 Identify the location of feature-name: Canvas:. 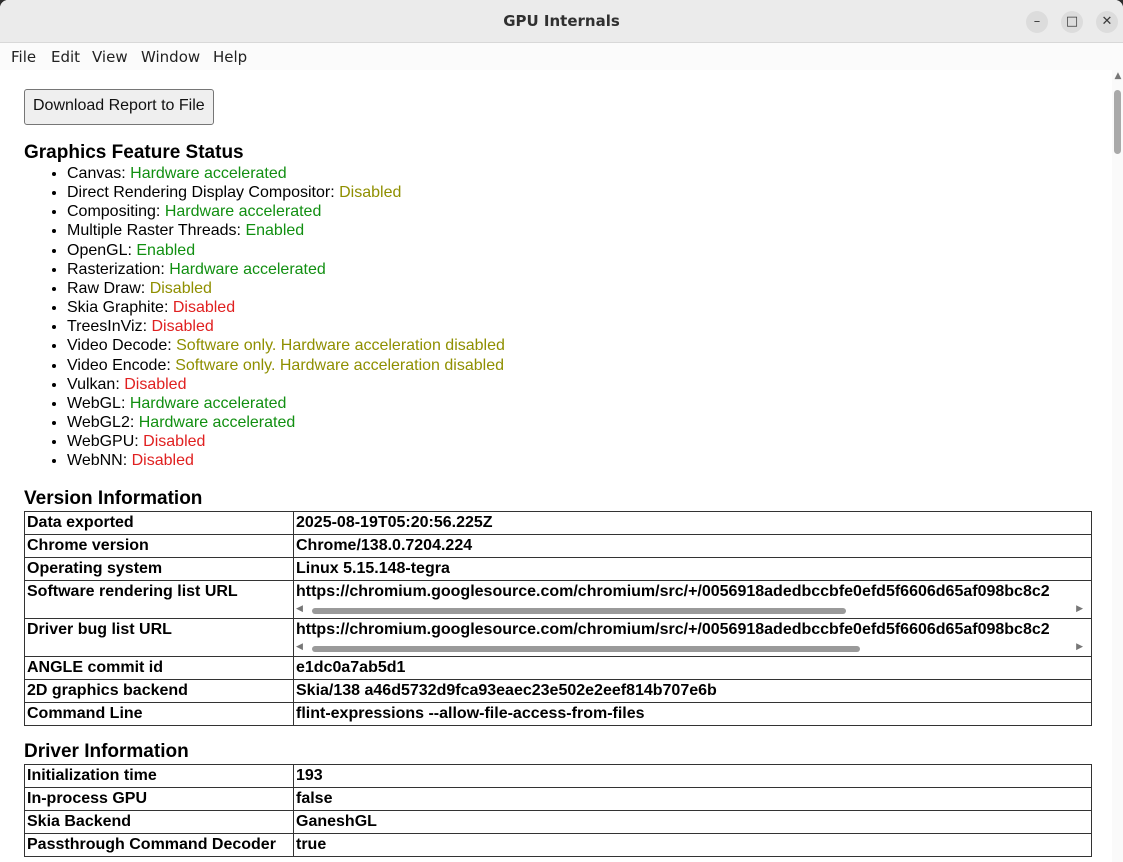
(99, 173).